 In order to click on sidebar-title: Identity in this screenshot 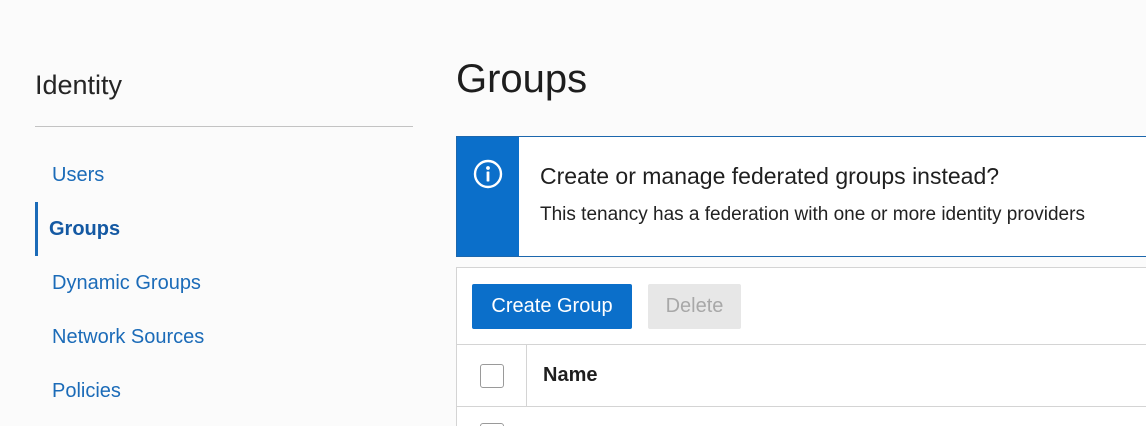, I will do `click(79, 85)`.